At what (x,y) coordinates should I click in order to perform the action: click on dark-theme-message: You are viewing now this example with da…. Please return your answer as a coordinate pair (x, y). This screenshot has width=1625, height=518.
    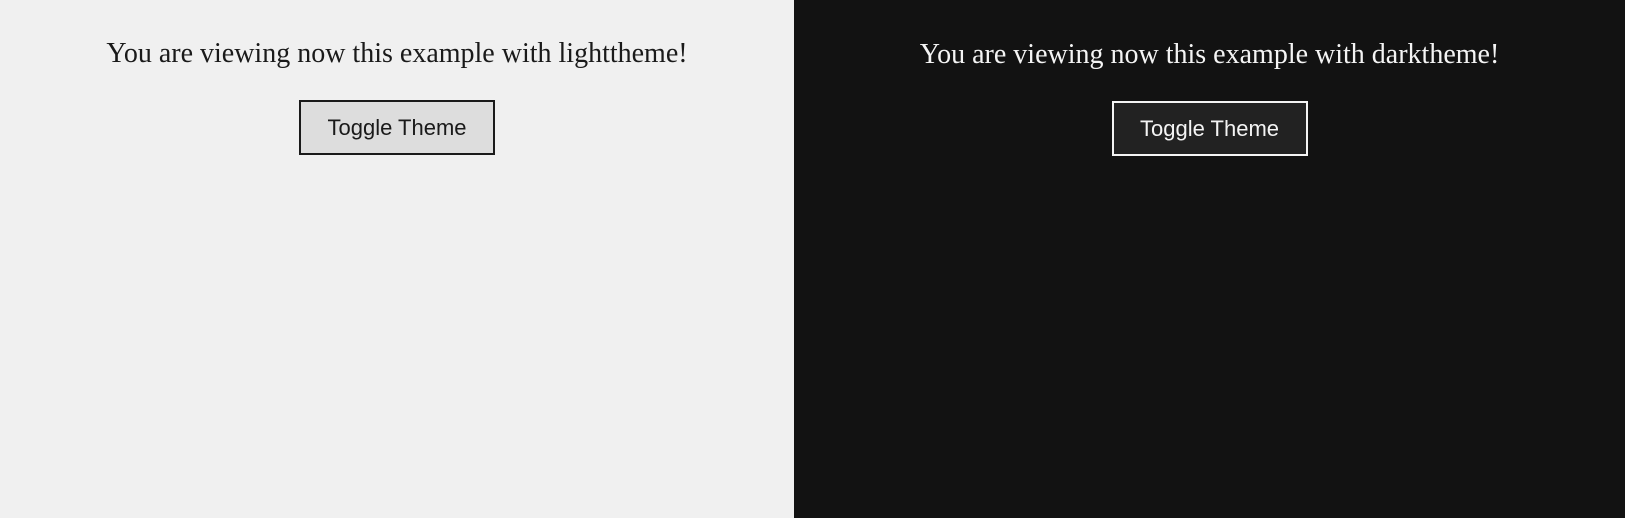
    Looking at the image, I should click on (1209, 54).